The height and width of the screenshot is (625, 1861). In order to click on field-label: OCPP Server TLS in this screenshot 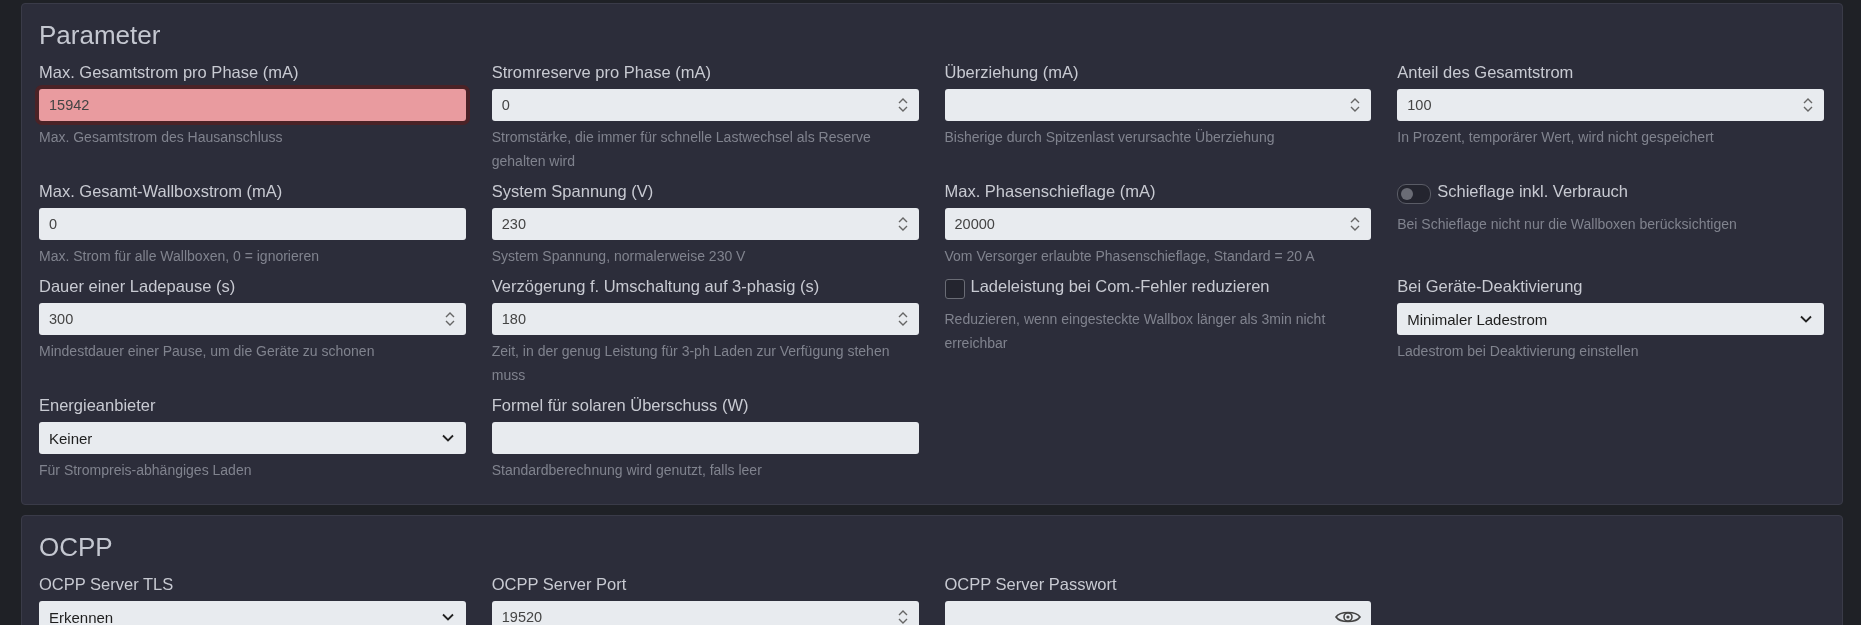, I will do `click(106, 584)`.